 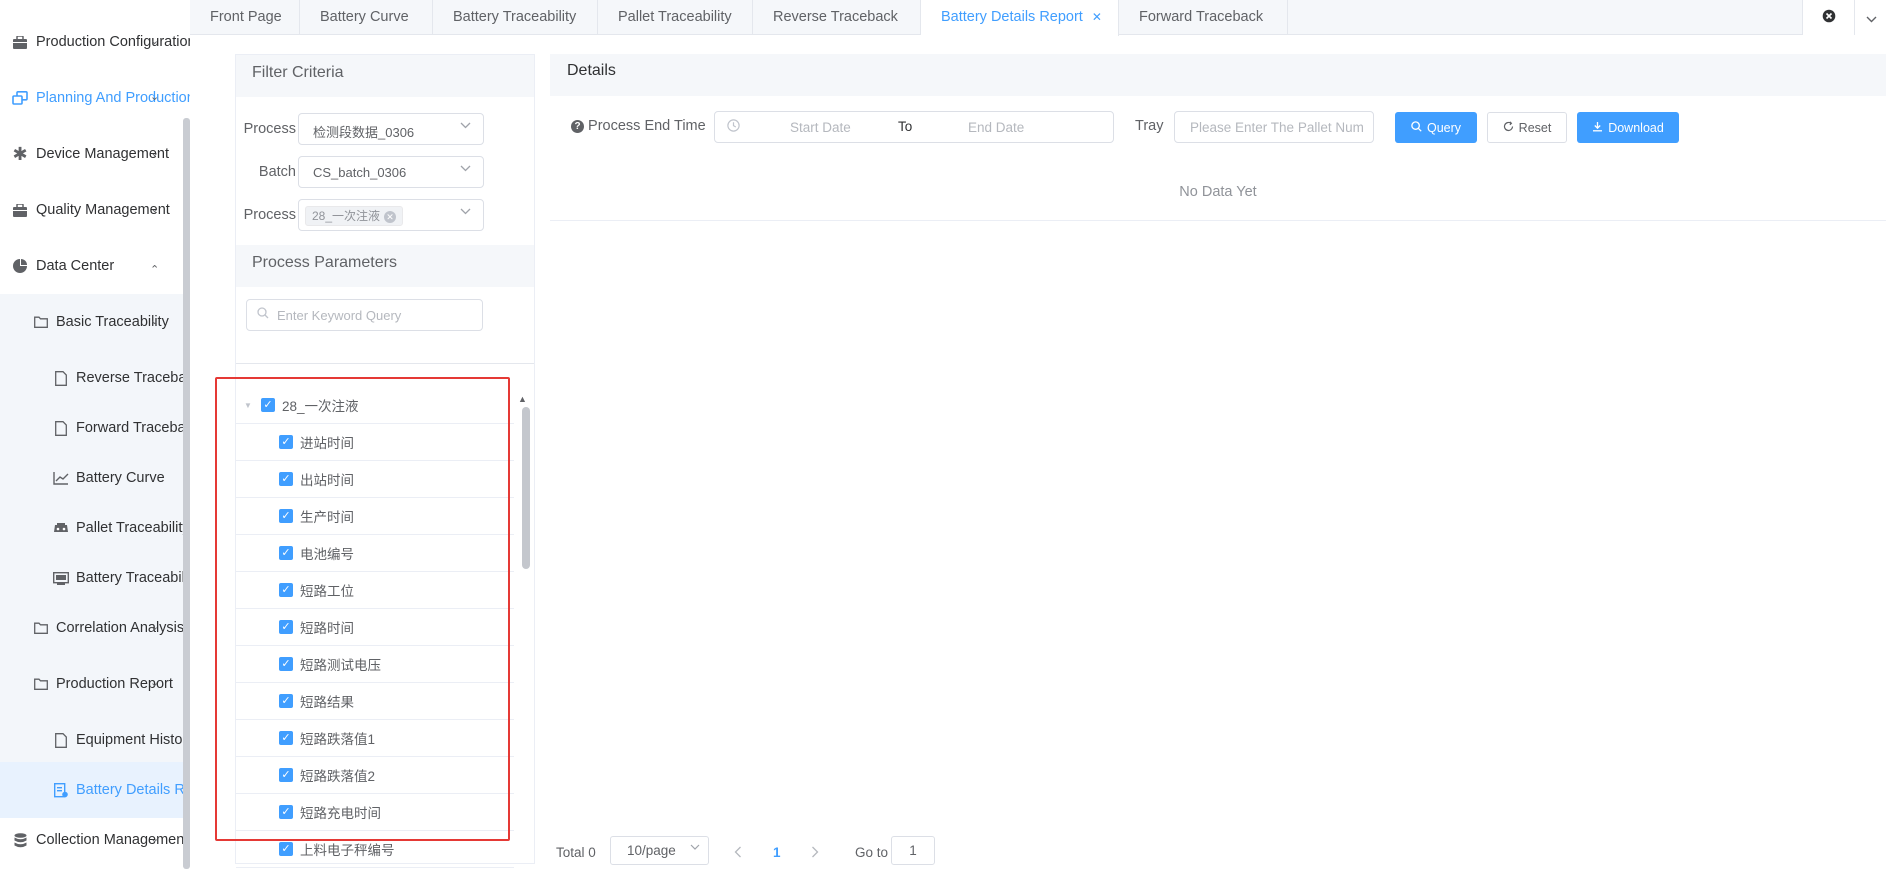 I want to click on database-icon, so click(x=20, y=840).